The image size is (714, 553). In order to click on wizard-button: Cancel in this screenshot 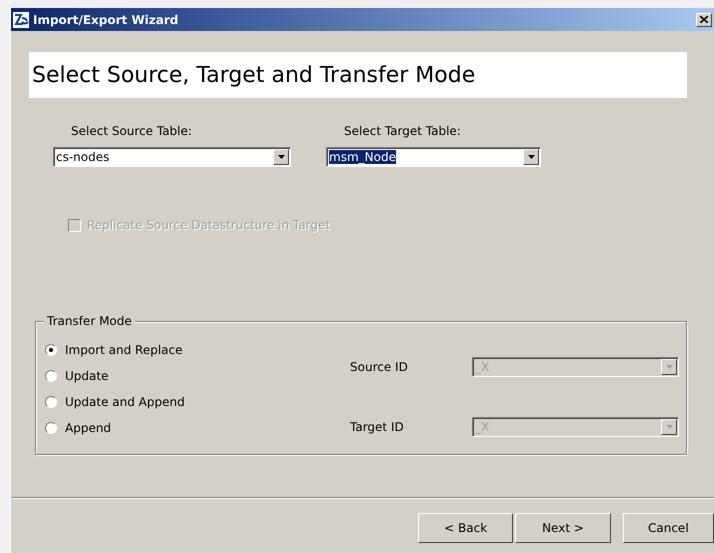, I will do `click(668, 528)`.